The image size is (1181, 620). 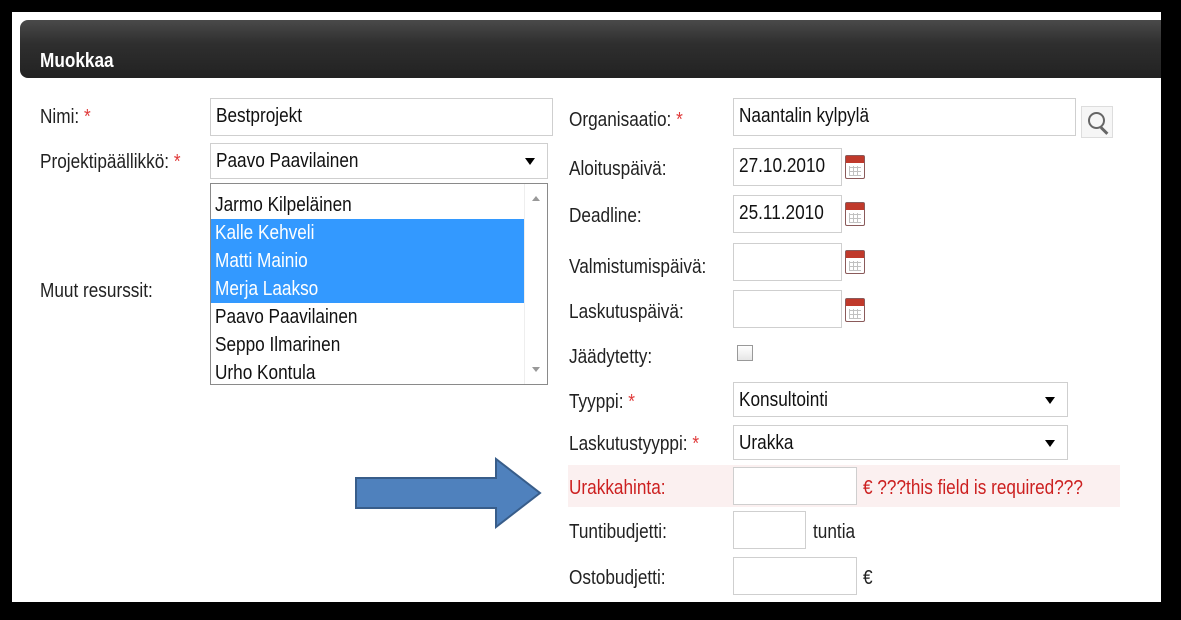 I want to click on search-icon-handle, so click(x=1104, y=130).